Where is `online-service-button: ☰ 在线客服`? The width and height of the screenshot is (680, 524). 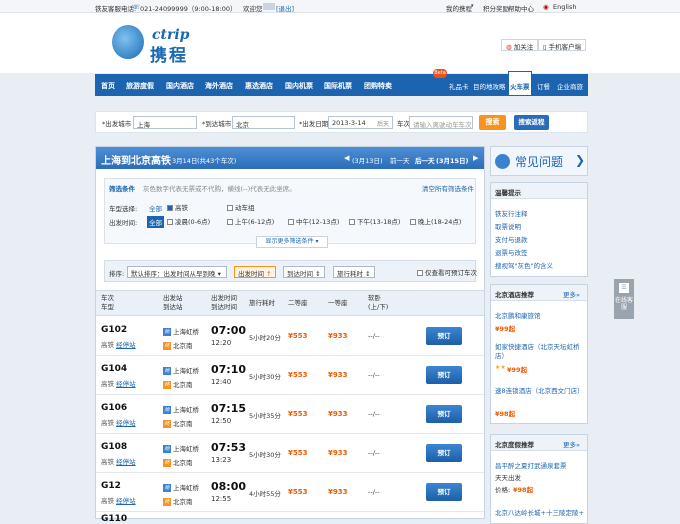 online-service-button: ☰ 在线客服 is located at coordinates (624, 299).